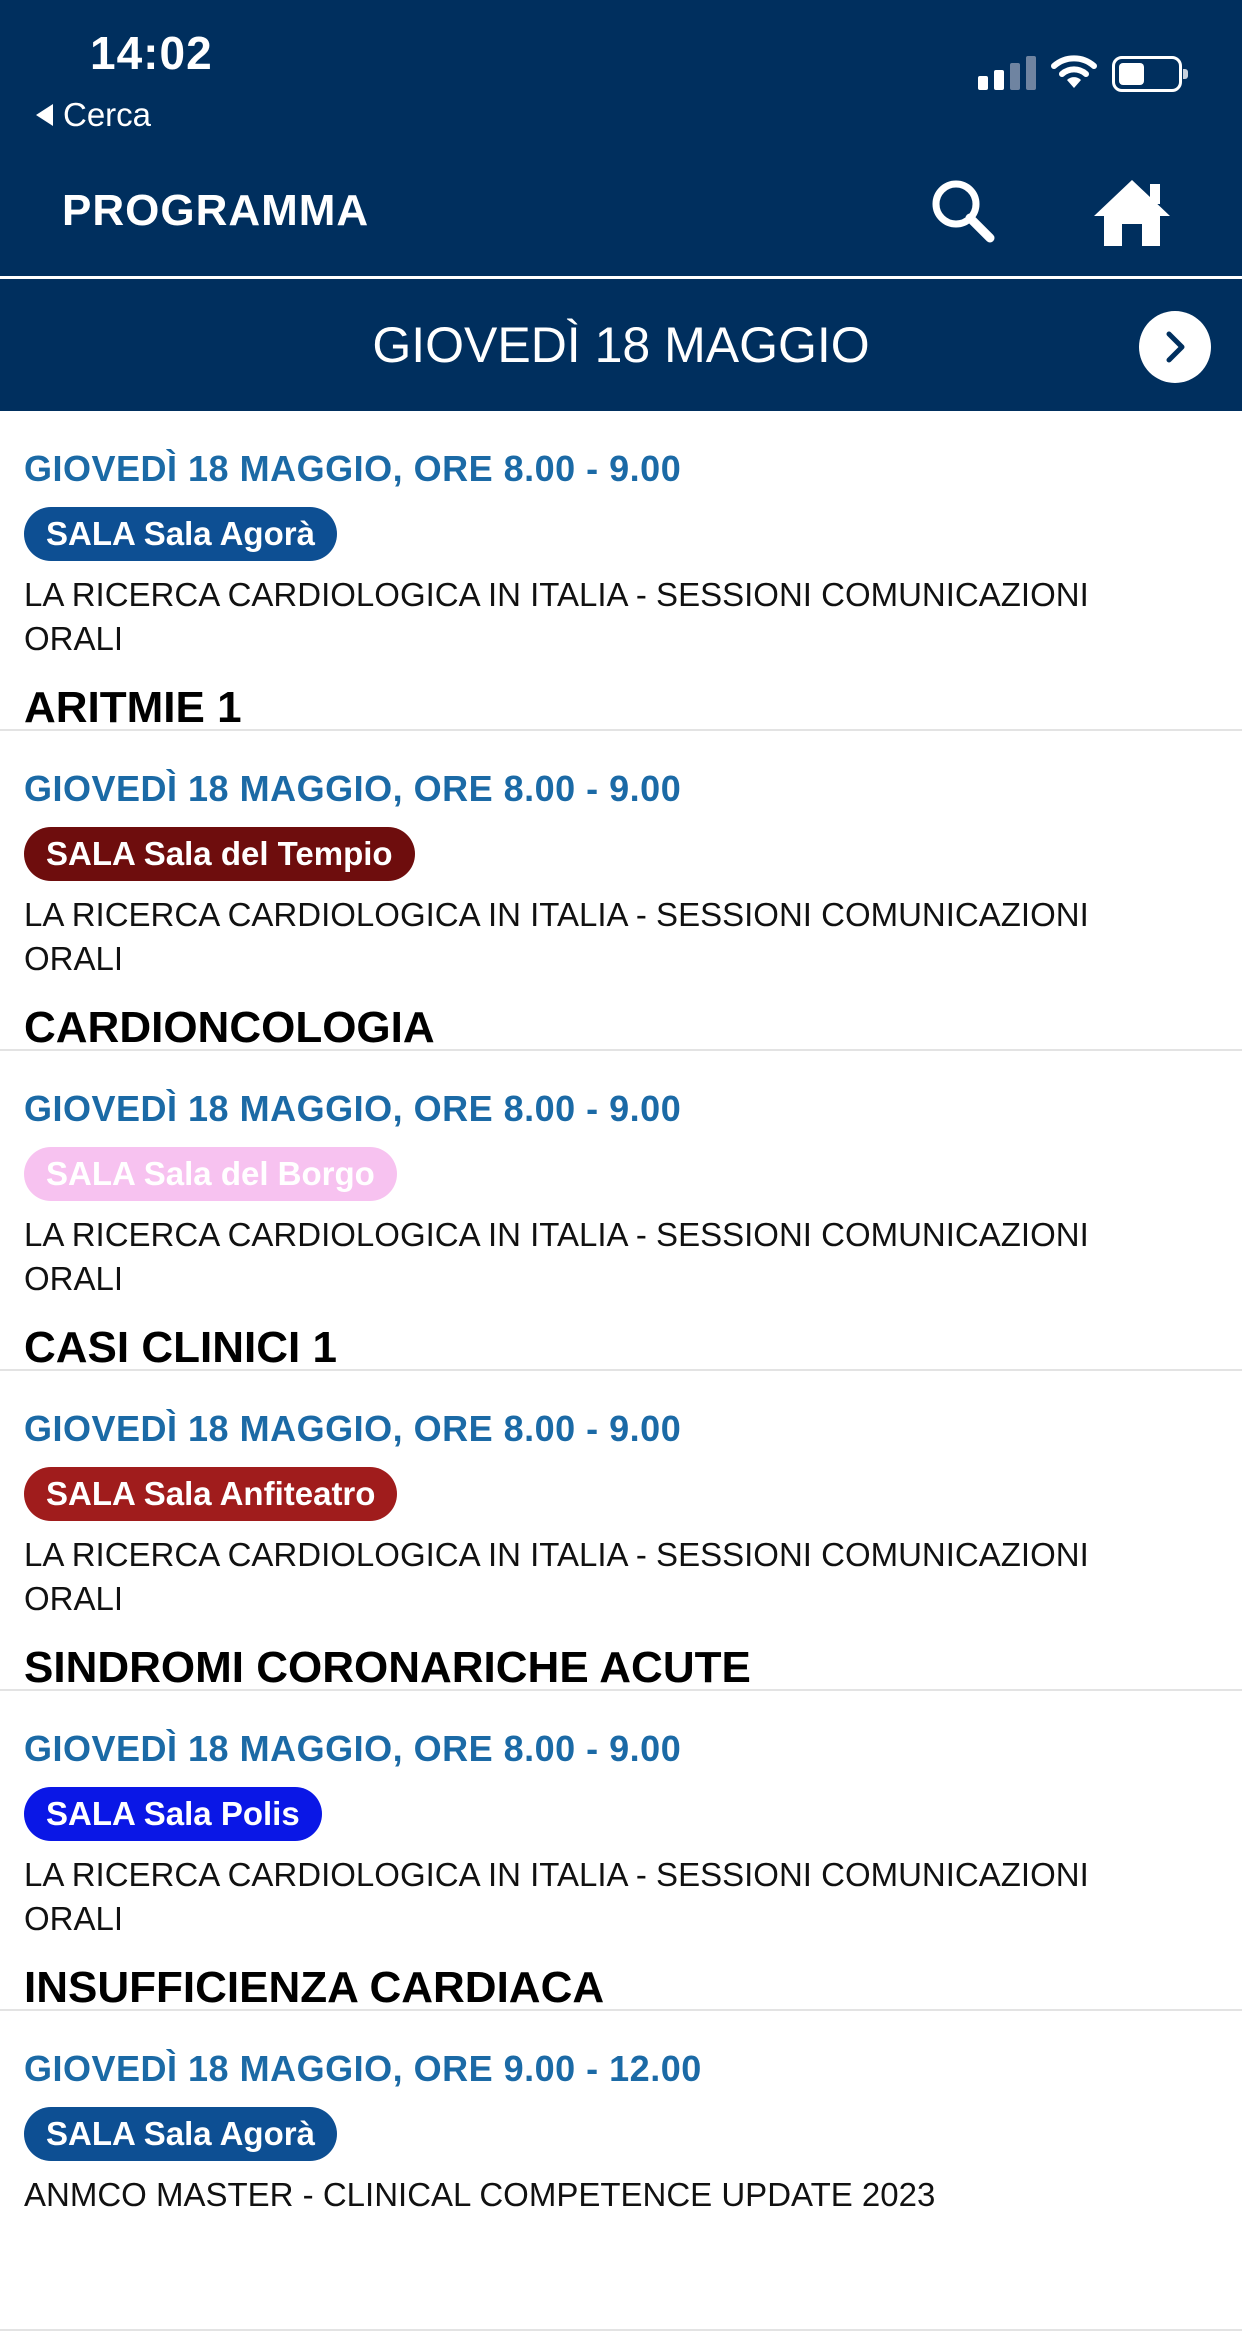 Image resolution: width=1242 pixels, height=2331 pixels. What do you see at coordinates (1007, 73) in the screenshot?
I see `signal-icon` at bounding box center [1007, 73].